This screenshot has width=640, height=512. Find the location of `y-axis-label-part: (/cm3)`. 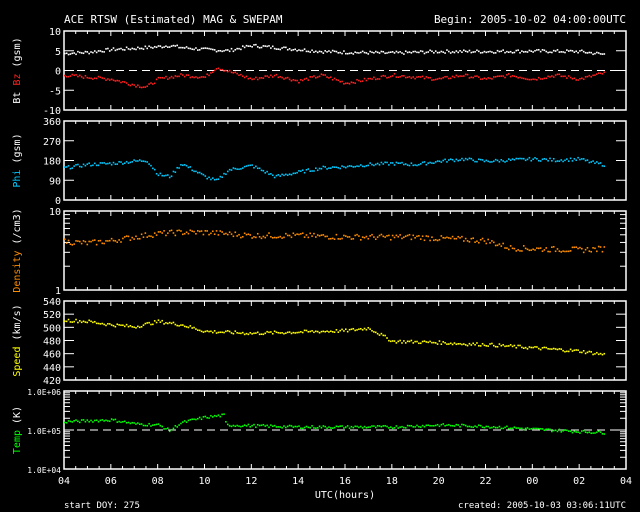

y-axis-label-part: (/cm3) is located at coordinates (17, 229).